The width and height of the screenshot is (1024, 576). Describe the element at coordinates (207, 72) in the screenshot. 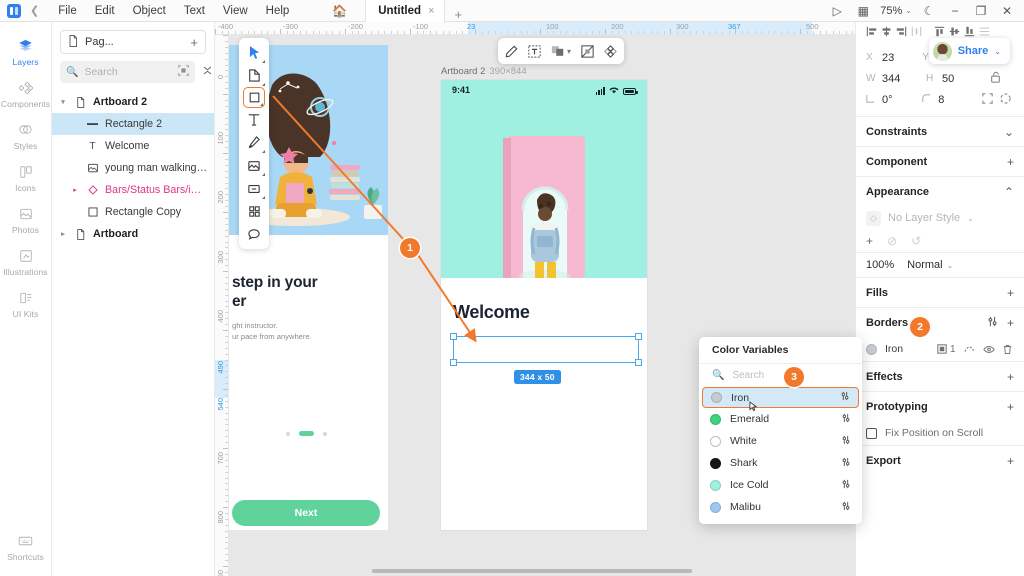

I see `collapse-all-icon` at that location.